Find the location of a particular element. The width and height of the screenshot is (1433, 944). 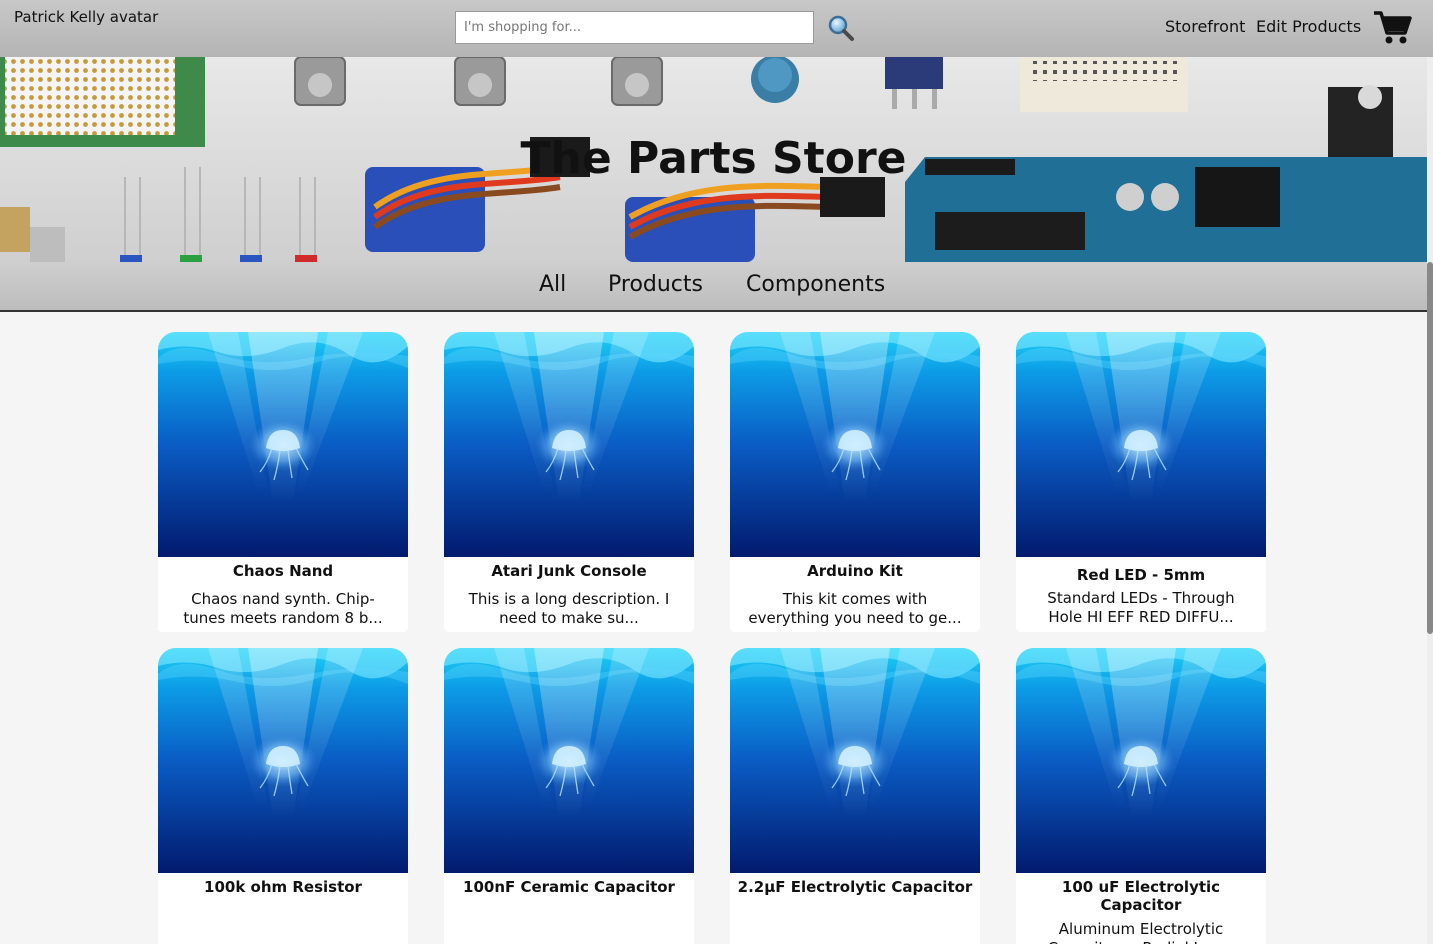

category-products: Products is located at coordinates (655, 284).